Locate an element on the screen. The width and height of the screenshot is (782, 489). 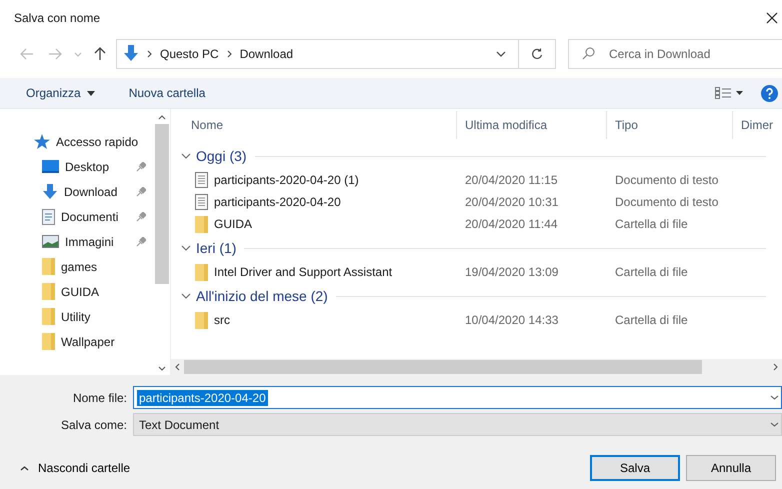
group-header: Ieri (1) is located at coordinates (216, 248).